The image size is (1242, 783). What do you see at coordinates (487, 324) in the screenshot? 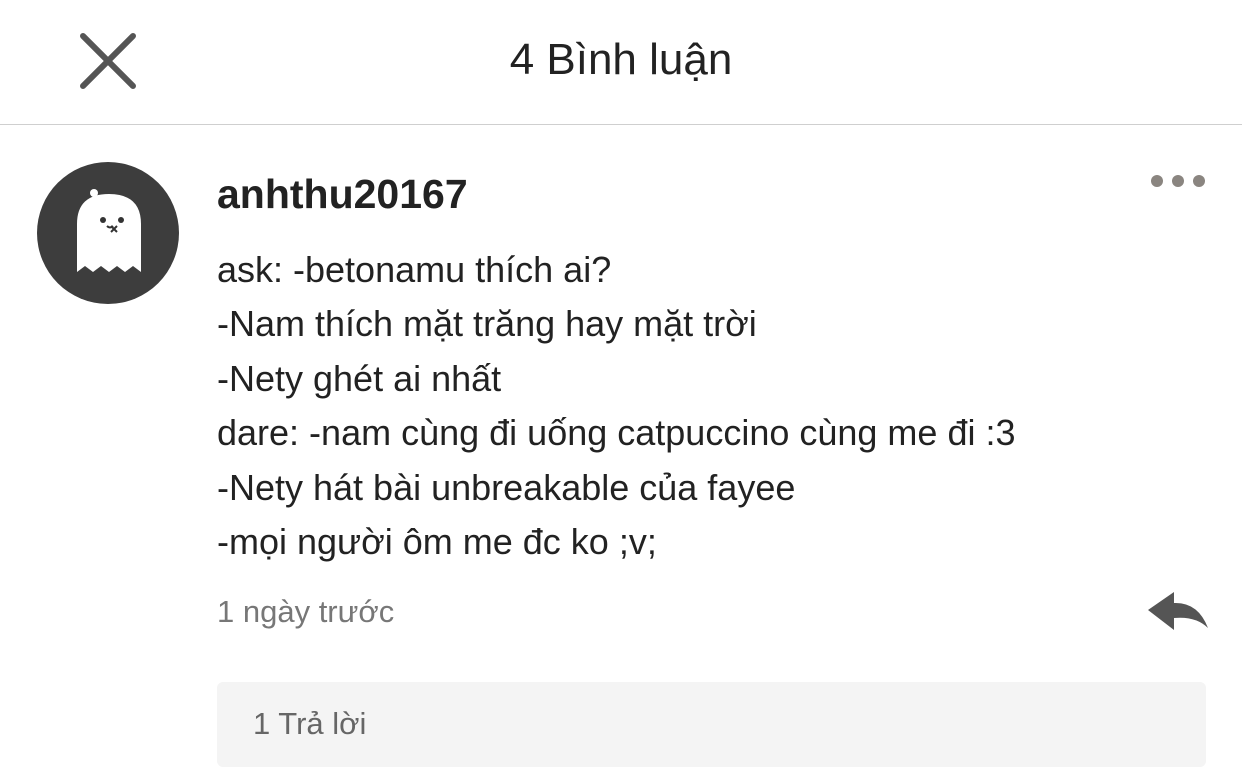
I see `comment-line: -Nam thích mặt trăng hay mặt trời` at bounding box center [487, 324].